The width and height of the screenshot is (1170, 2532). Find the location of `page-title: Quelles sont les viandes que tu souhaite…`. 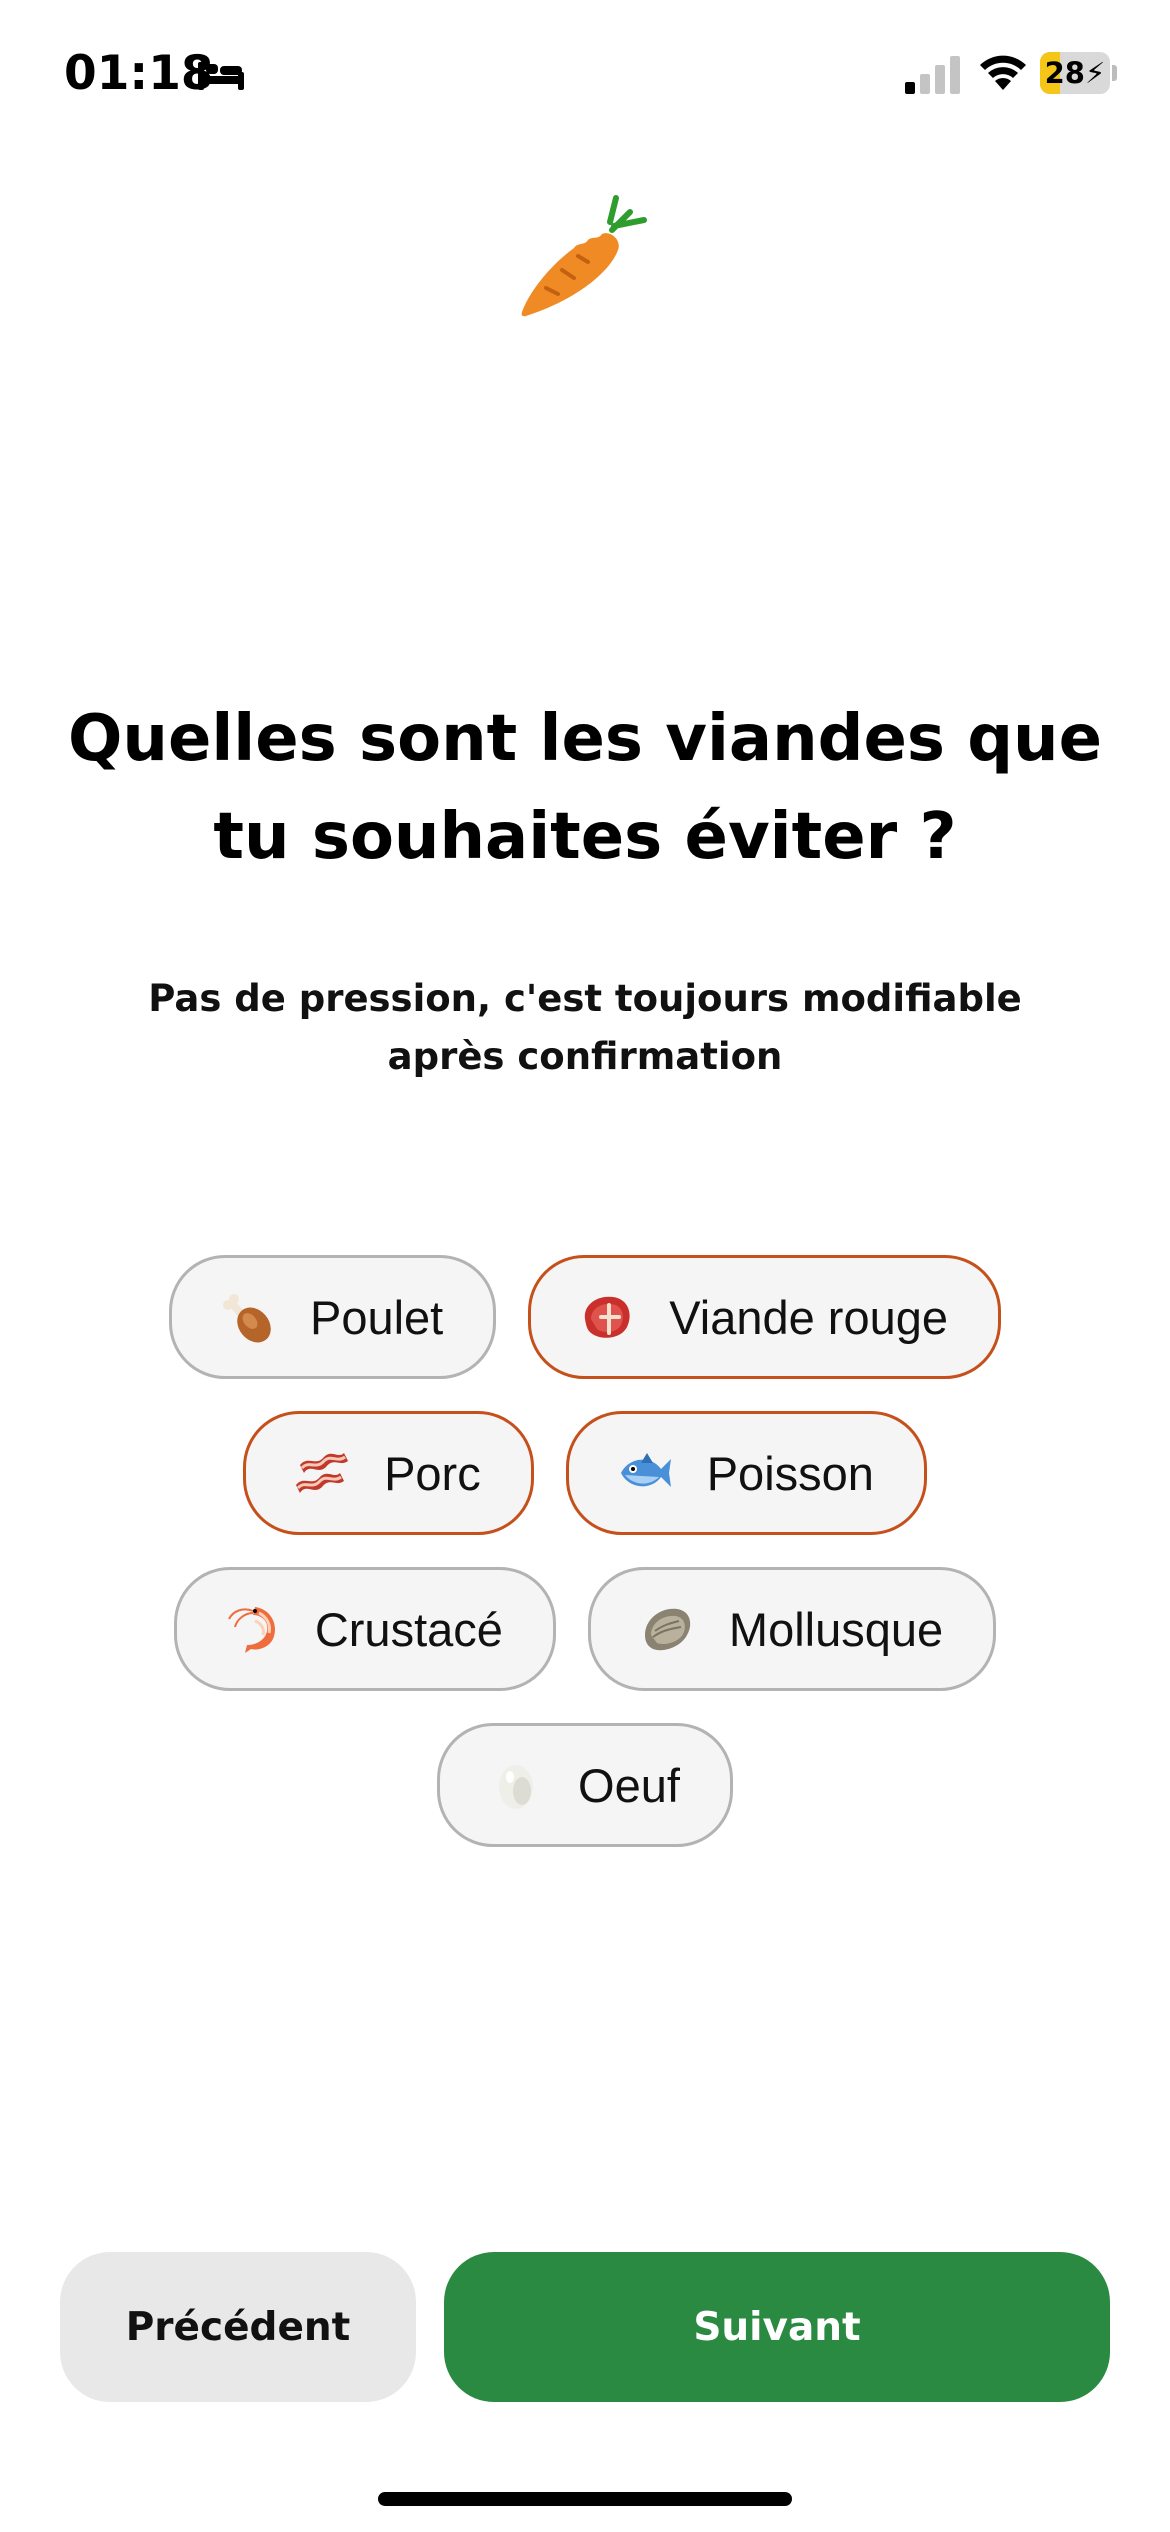

page-title: Quelles sont les viandes que tu souhaite… is located at coordinates (585, 788).